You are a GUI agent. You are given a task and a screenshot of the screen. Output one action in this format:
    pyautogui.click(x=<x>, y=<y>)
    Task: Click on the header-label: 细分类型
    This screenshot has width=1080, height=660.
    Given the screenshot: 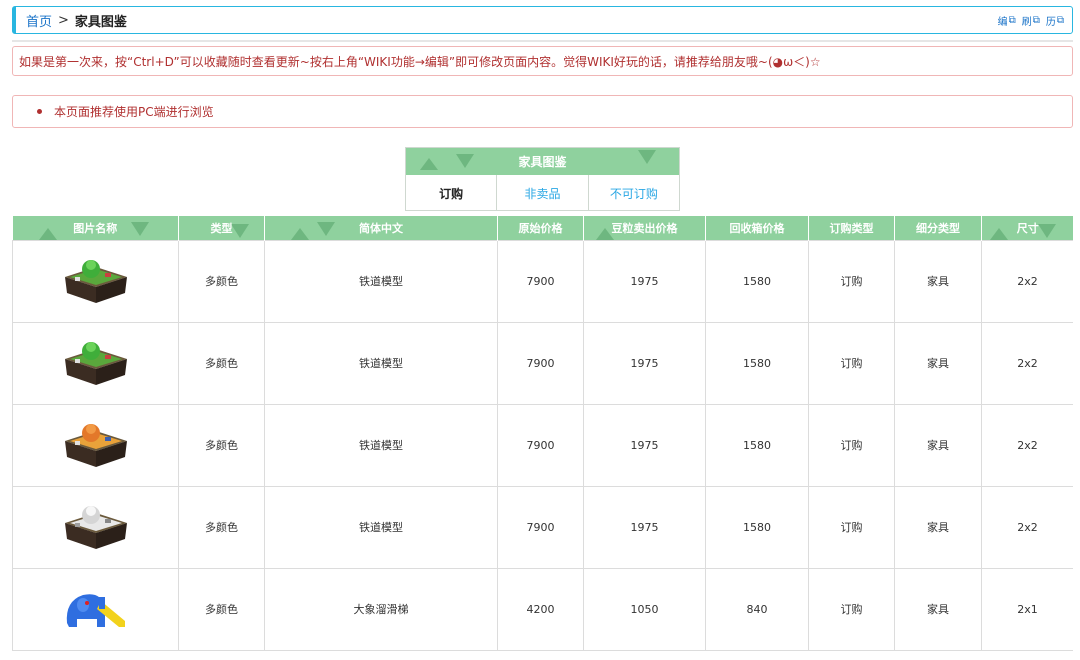 What is the action you would take?
    pyautogui.click(x=938, y=228)
    